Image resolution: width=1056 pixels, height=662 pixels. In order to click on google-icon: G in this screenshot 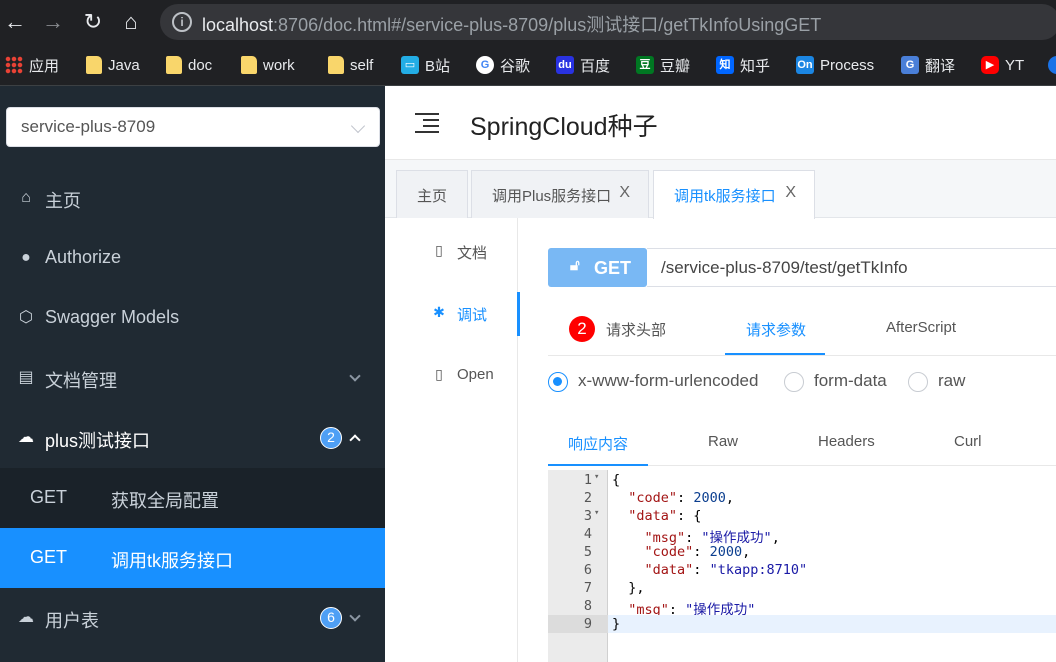, I will do `click(485, 65)`.